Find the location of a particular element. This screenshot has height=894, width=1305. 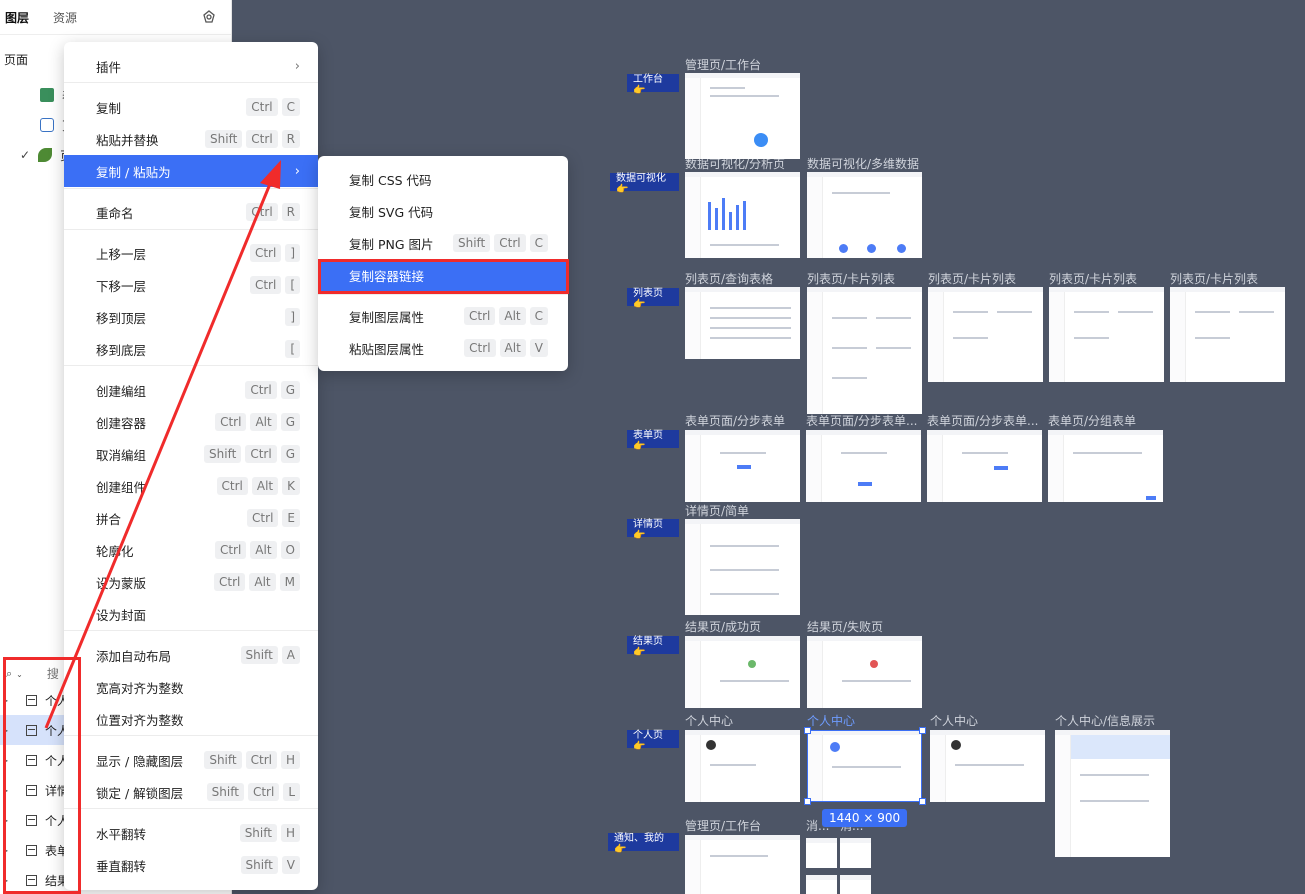

annotation-arrow is located at coordinates (162, 444).